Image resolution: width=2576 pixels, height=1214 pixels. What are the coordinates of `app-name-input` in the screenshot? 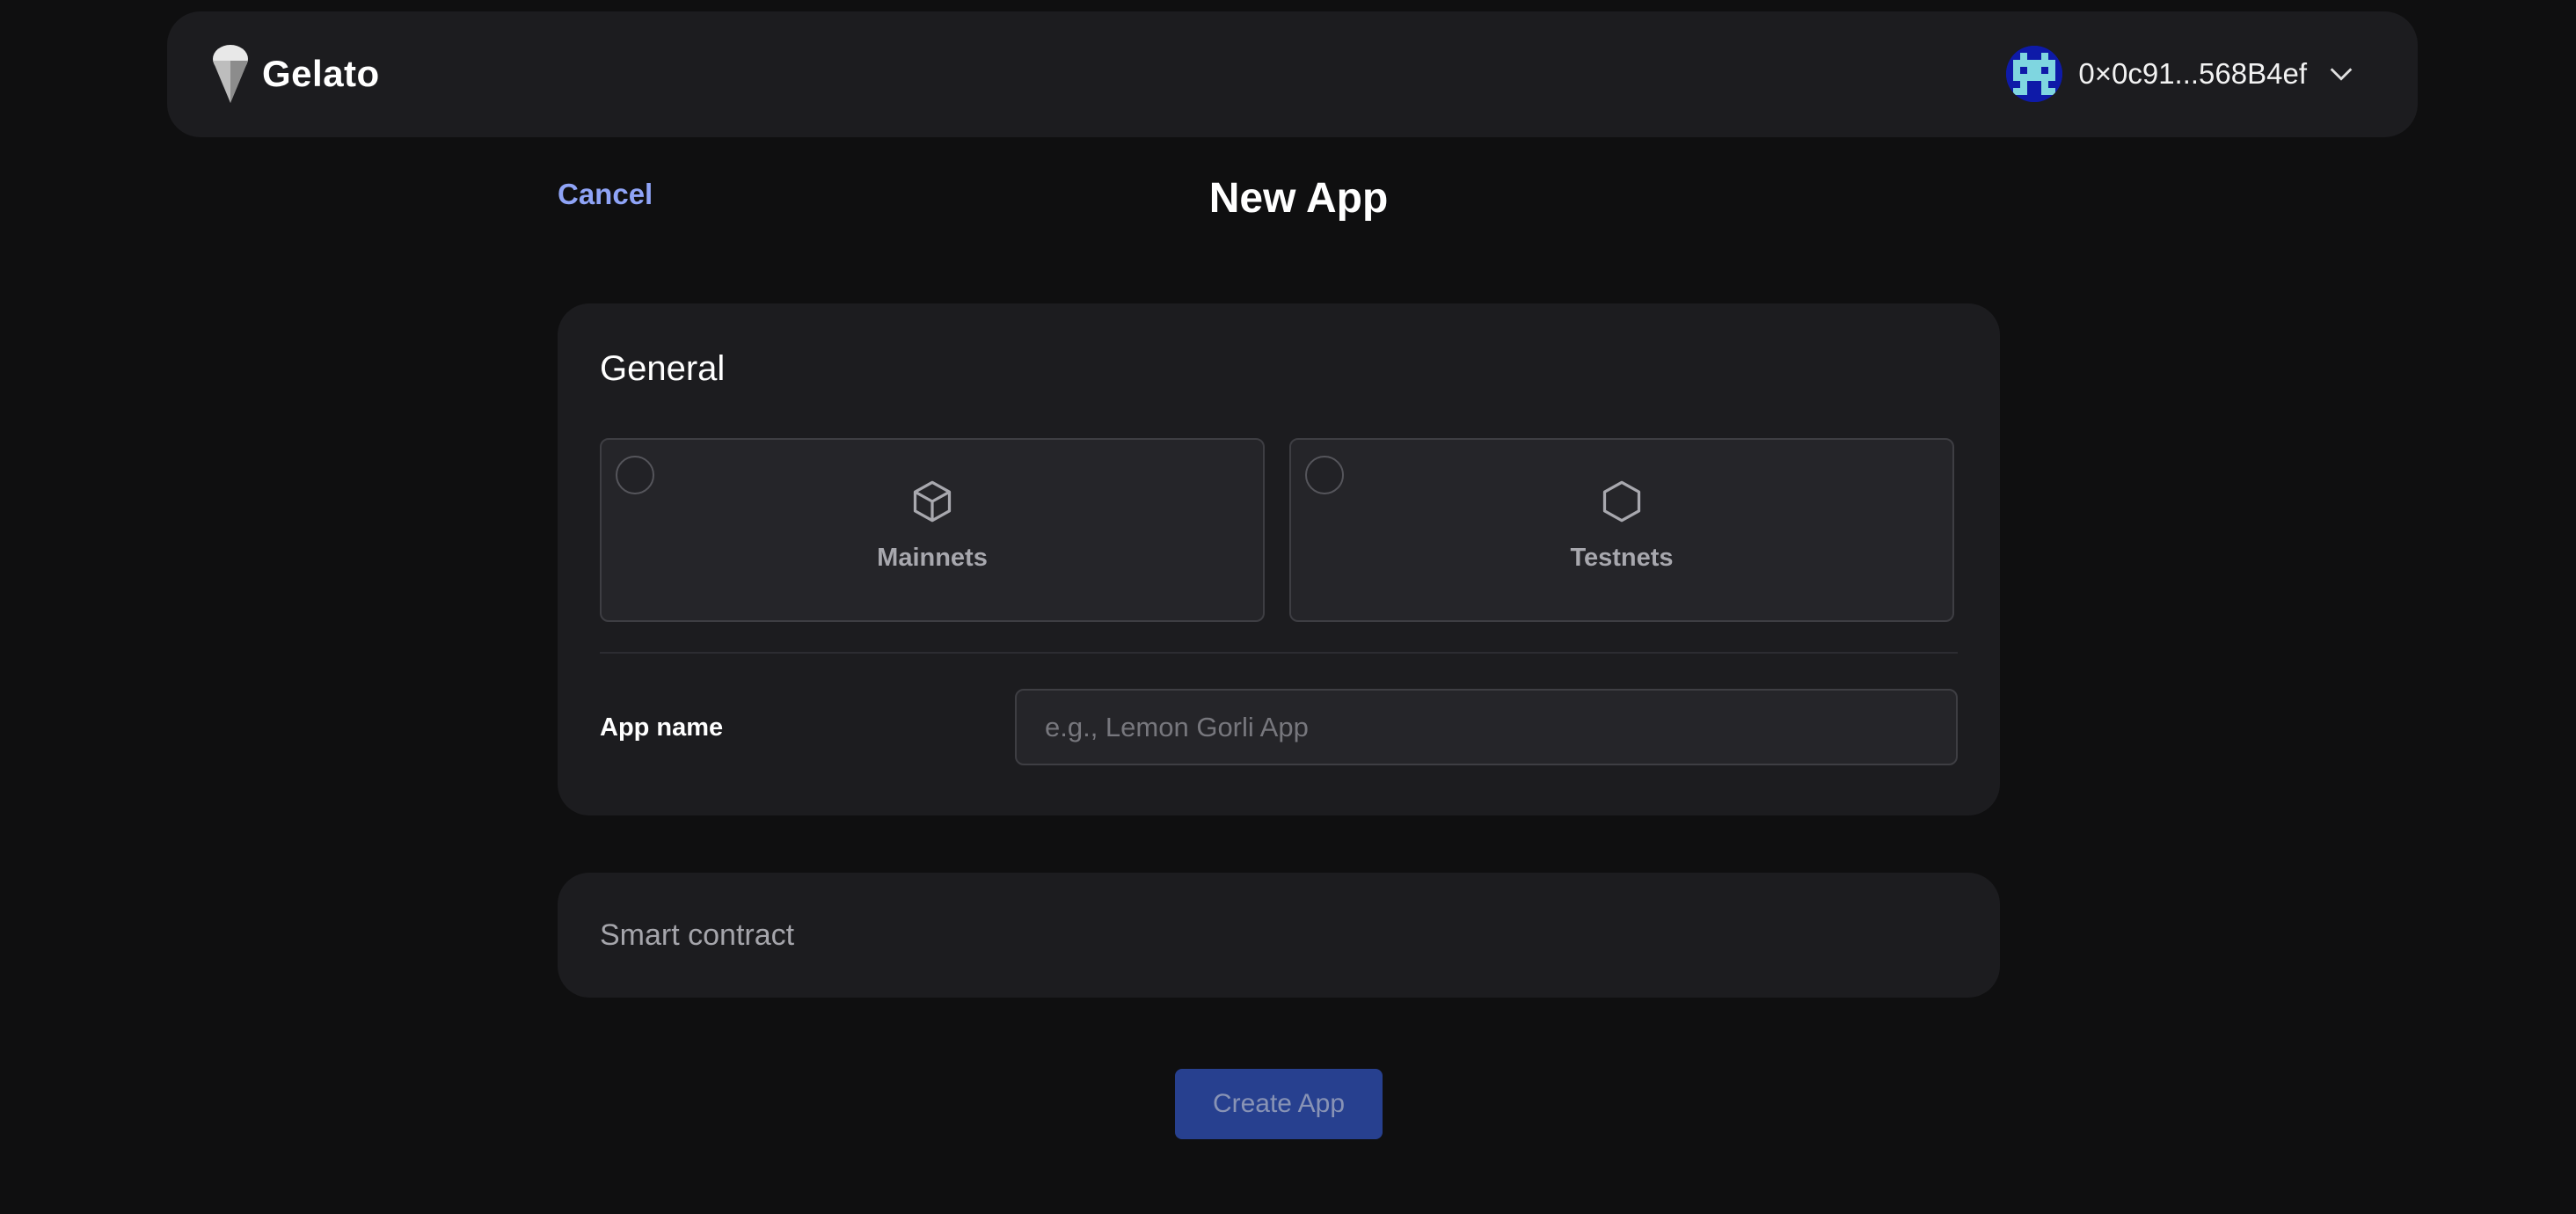 It's located at (1486, 727).